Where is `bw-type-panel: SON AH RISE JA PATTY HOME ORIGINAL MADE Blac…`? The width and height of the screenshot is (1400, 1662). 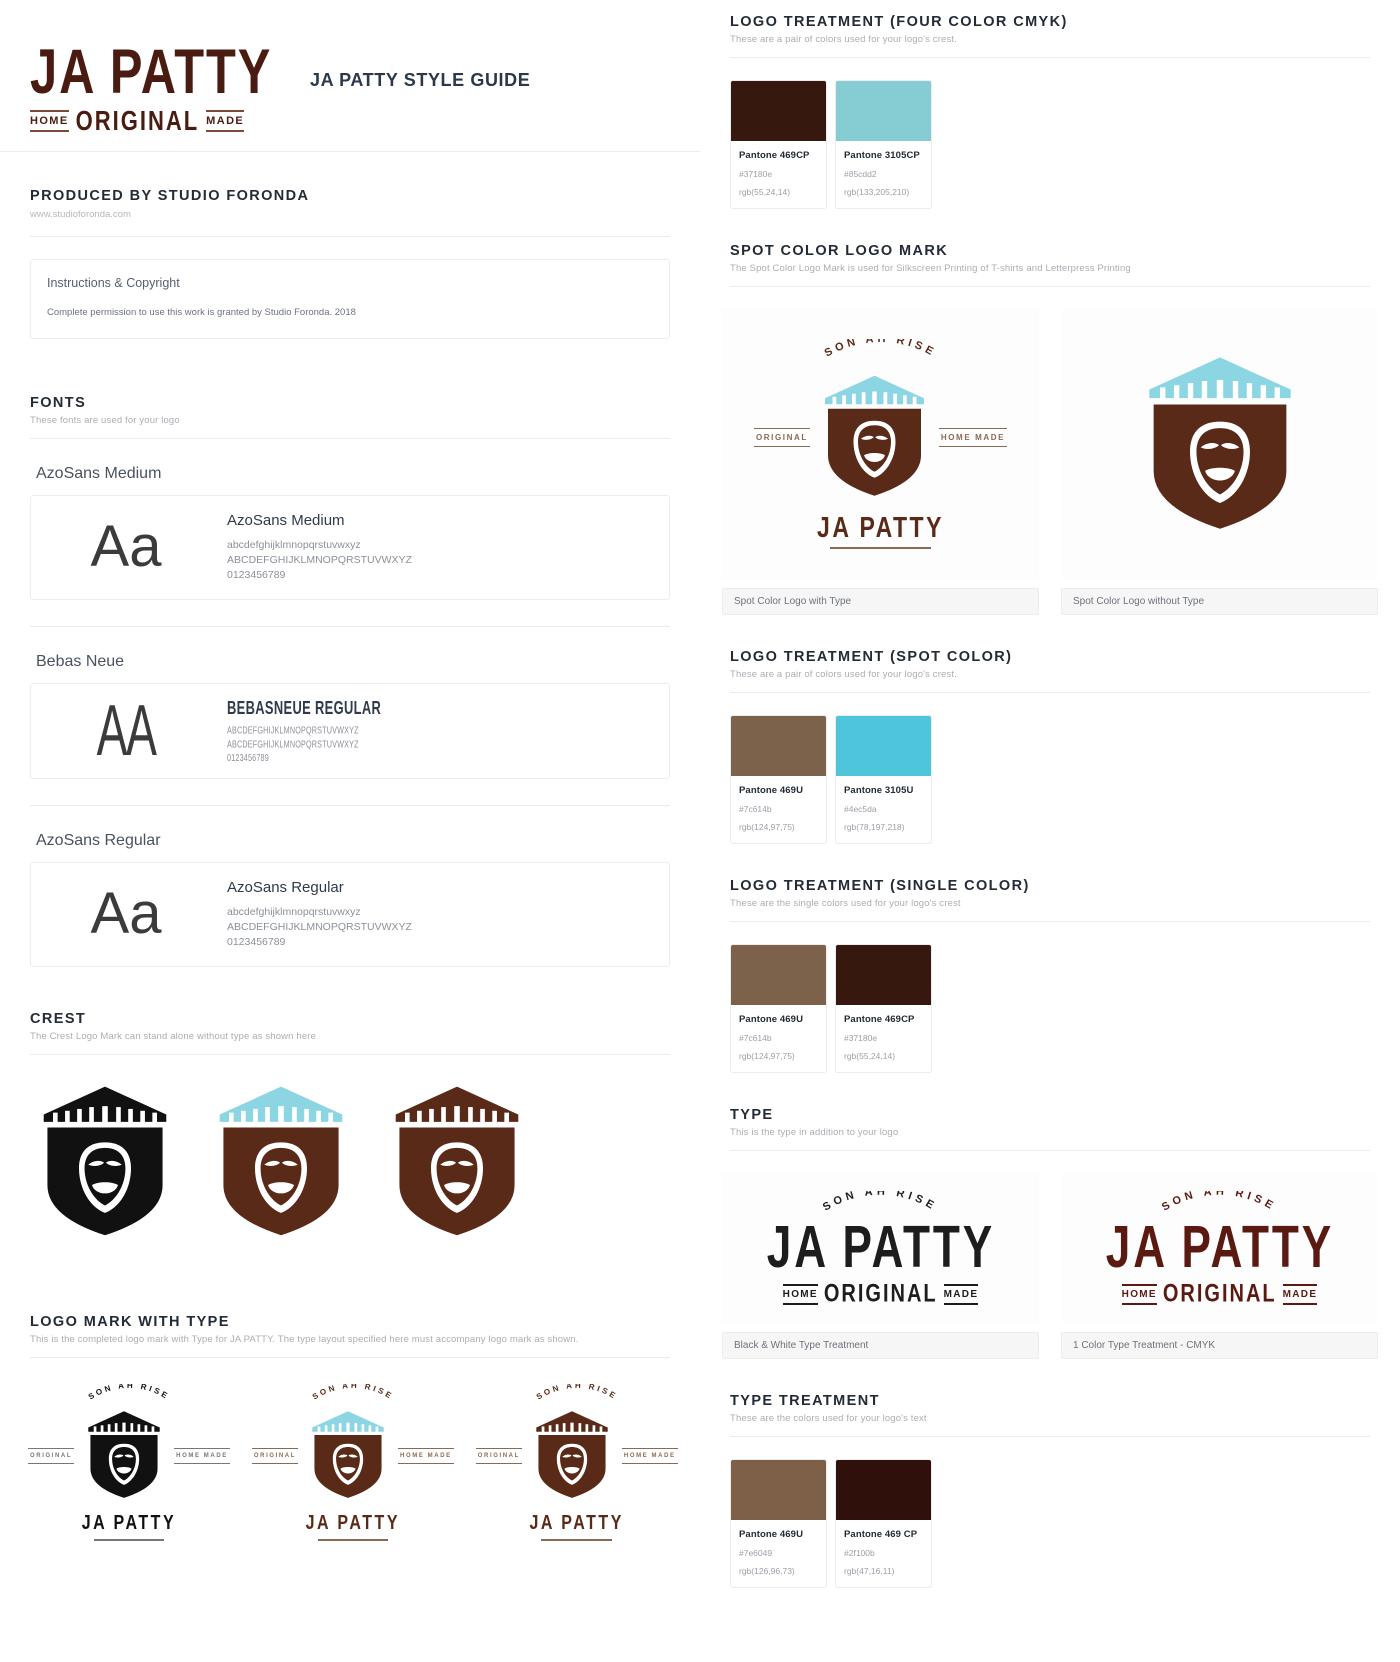
bw-type-panel: SON AH RISE JA PATTY HOME ORIGINAL MADE Blac… is located at coordinates (880, 1266).